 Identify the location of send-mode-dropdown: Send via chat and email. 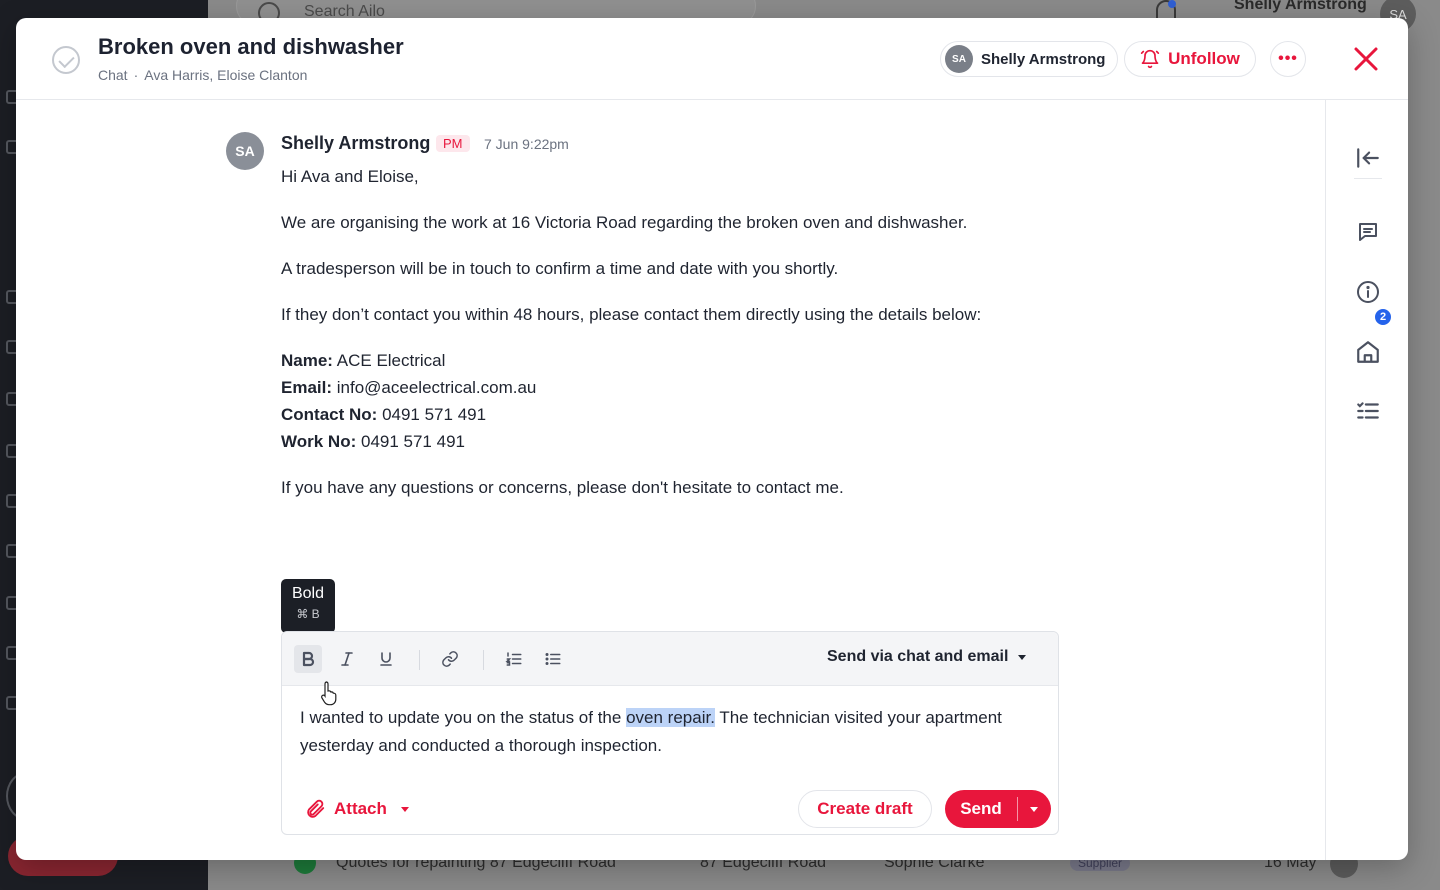
(927, 657).